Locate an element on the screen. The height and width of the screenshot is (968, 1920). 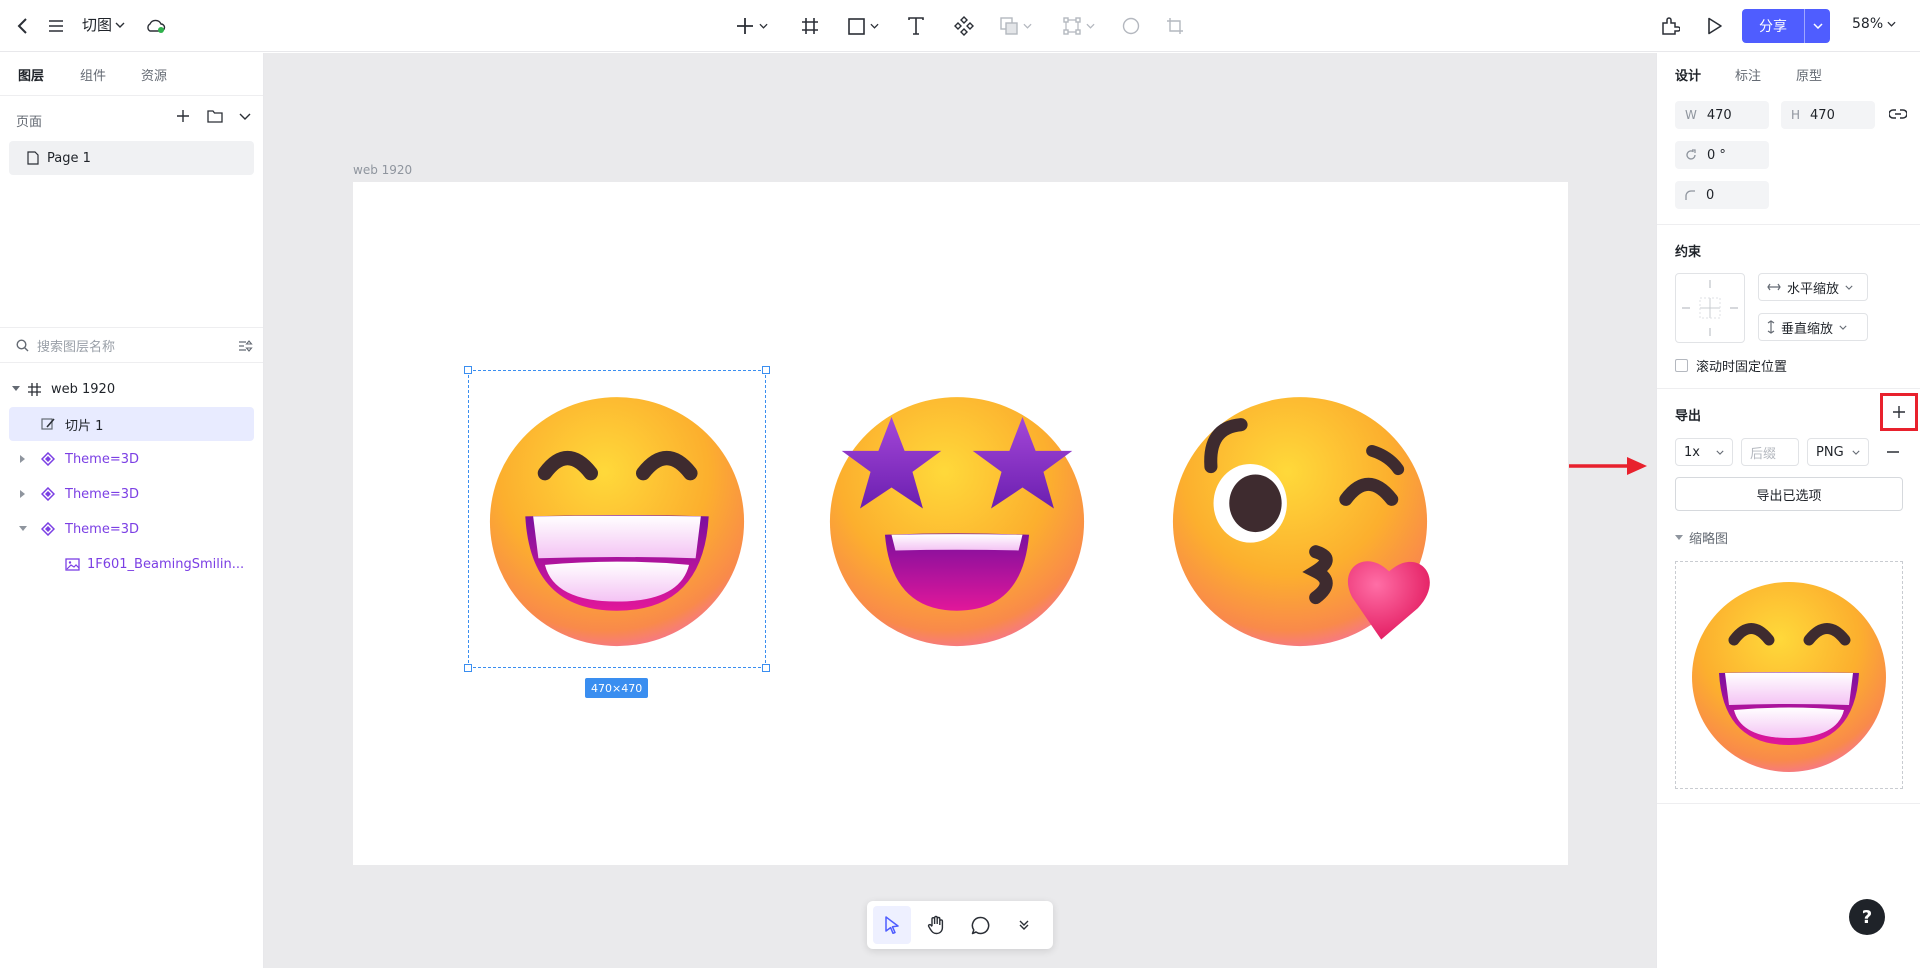
page-icon is located at coordinates (33, 158).